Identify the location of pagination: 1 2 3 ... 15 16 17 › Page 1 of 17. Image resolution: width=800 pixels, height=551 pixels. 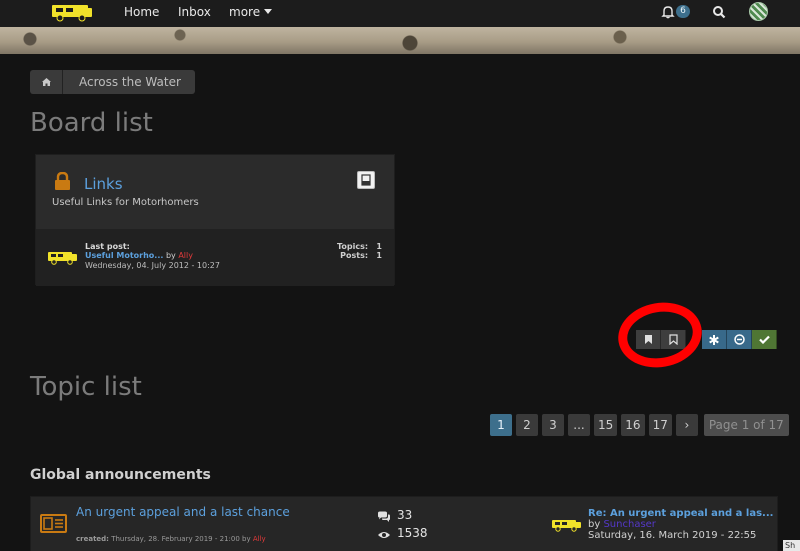
(639, 425).